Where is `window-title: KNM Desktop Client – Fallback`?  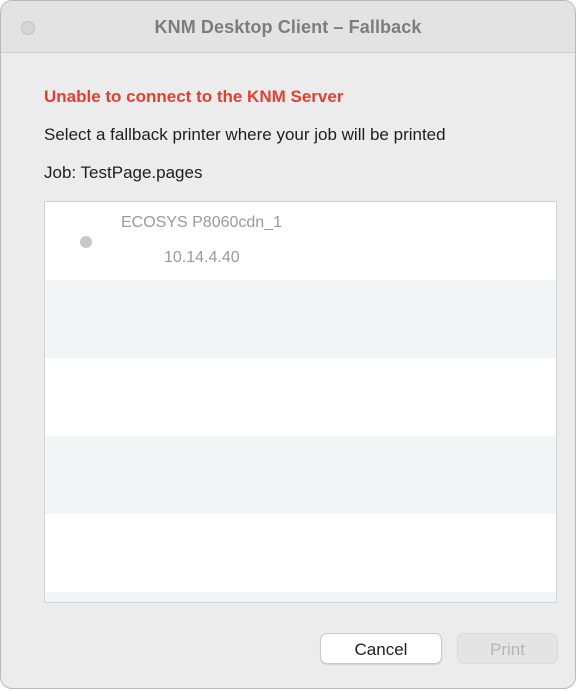 window-title: KNM Desktop Client – Fallback is located at coordinates (288, 27).